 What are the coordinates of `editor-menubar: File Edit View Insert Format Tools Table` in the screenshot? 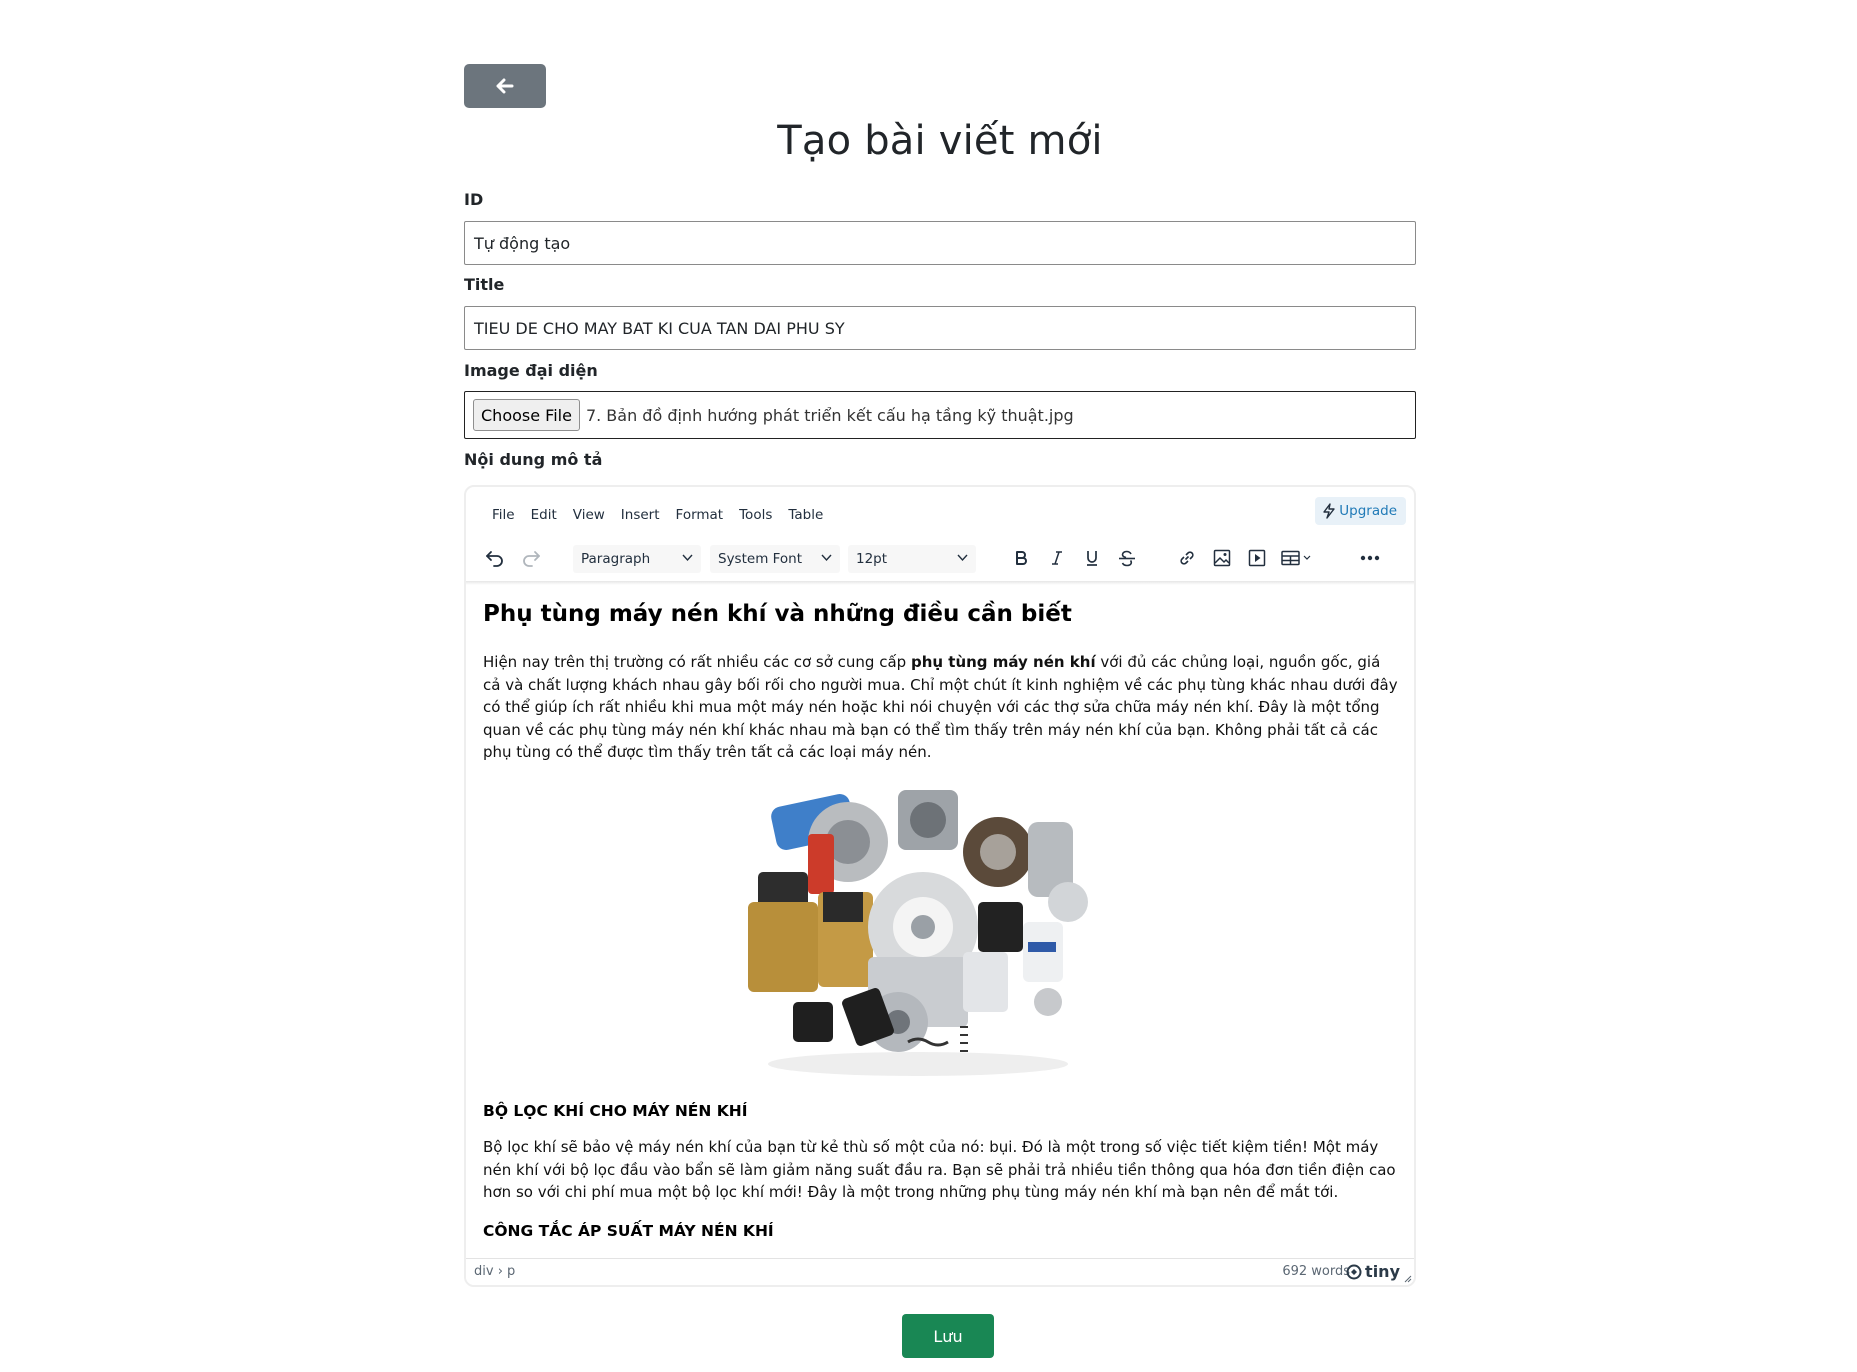 It's located at (657, 515).